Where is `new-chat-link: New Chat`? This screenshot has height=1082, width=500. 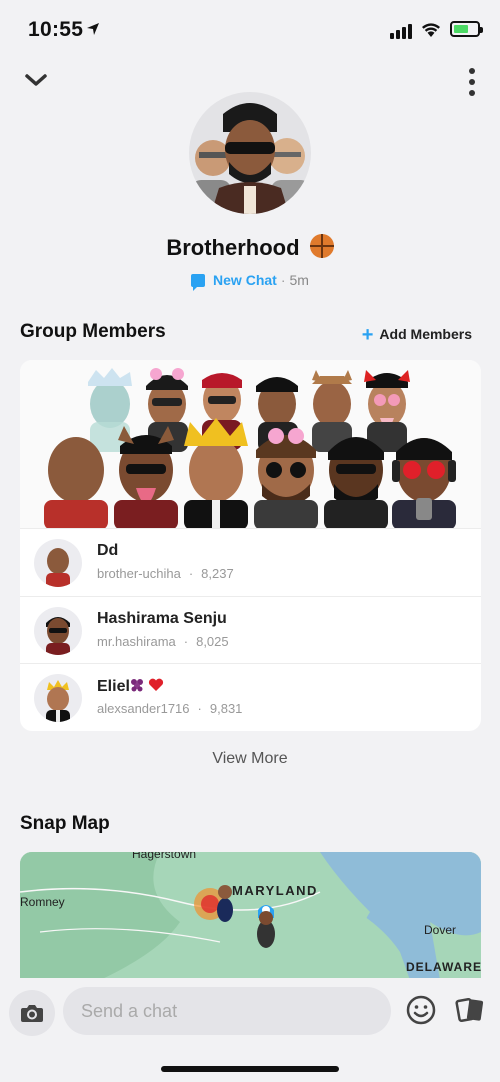
new-chat-link: New Chat is located at coordinates (245, 280).